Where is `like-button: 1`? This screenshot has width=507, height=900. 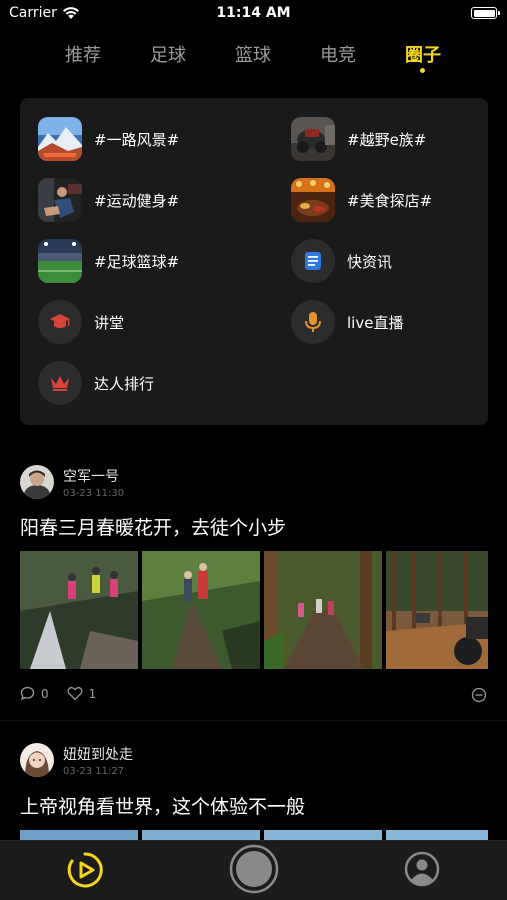
like-button: 1 is located at coordinates (82, 693).